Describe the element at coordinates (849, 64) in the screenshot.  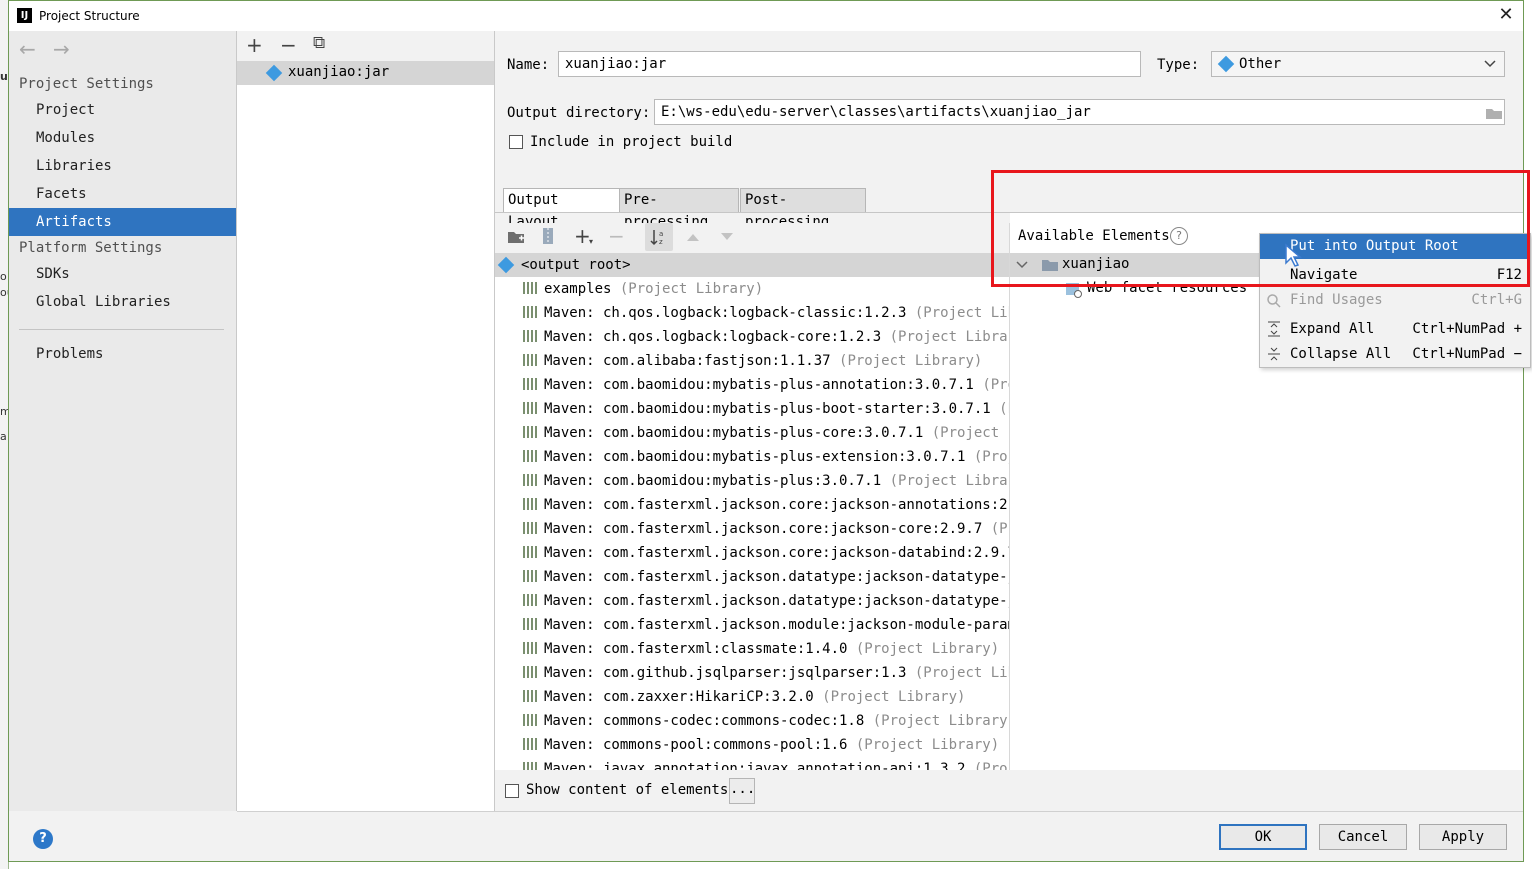
I see `name-field: xuanjiao:jar` at that location.